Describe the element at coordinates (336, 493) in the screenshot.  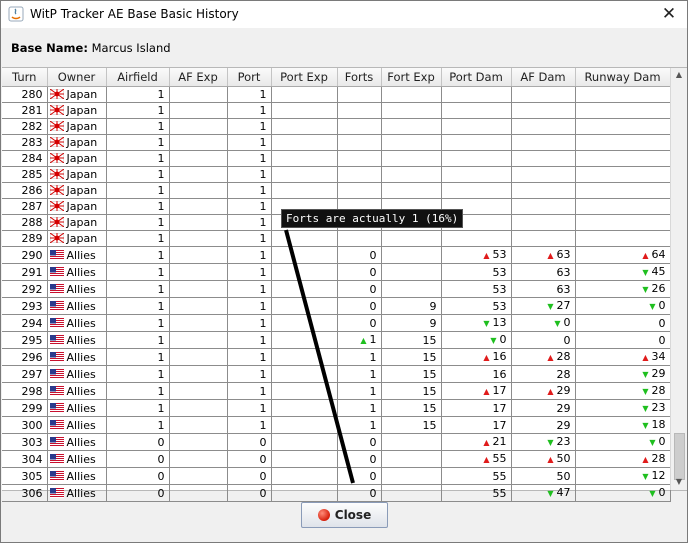
I see `table-row: 306 Allies 0 0 0 55 ▼ 47 ▼ 0` at that location.